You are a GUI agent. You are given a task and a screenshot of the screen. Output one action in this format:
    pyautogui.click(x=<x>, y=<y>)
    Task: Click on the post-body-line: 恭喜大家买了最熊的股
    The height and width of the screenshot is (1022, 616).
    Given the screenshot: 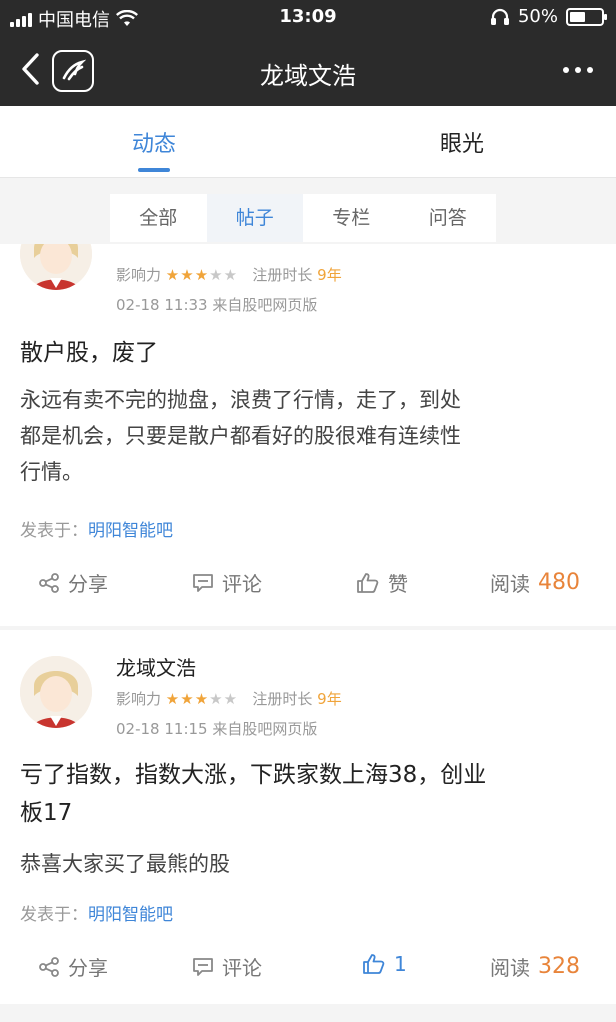 What is the action you would take?
    pyautogui.click(x=125, y=864)
    